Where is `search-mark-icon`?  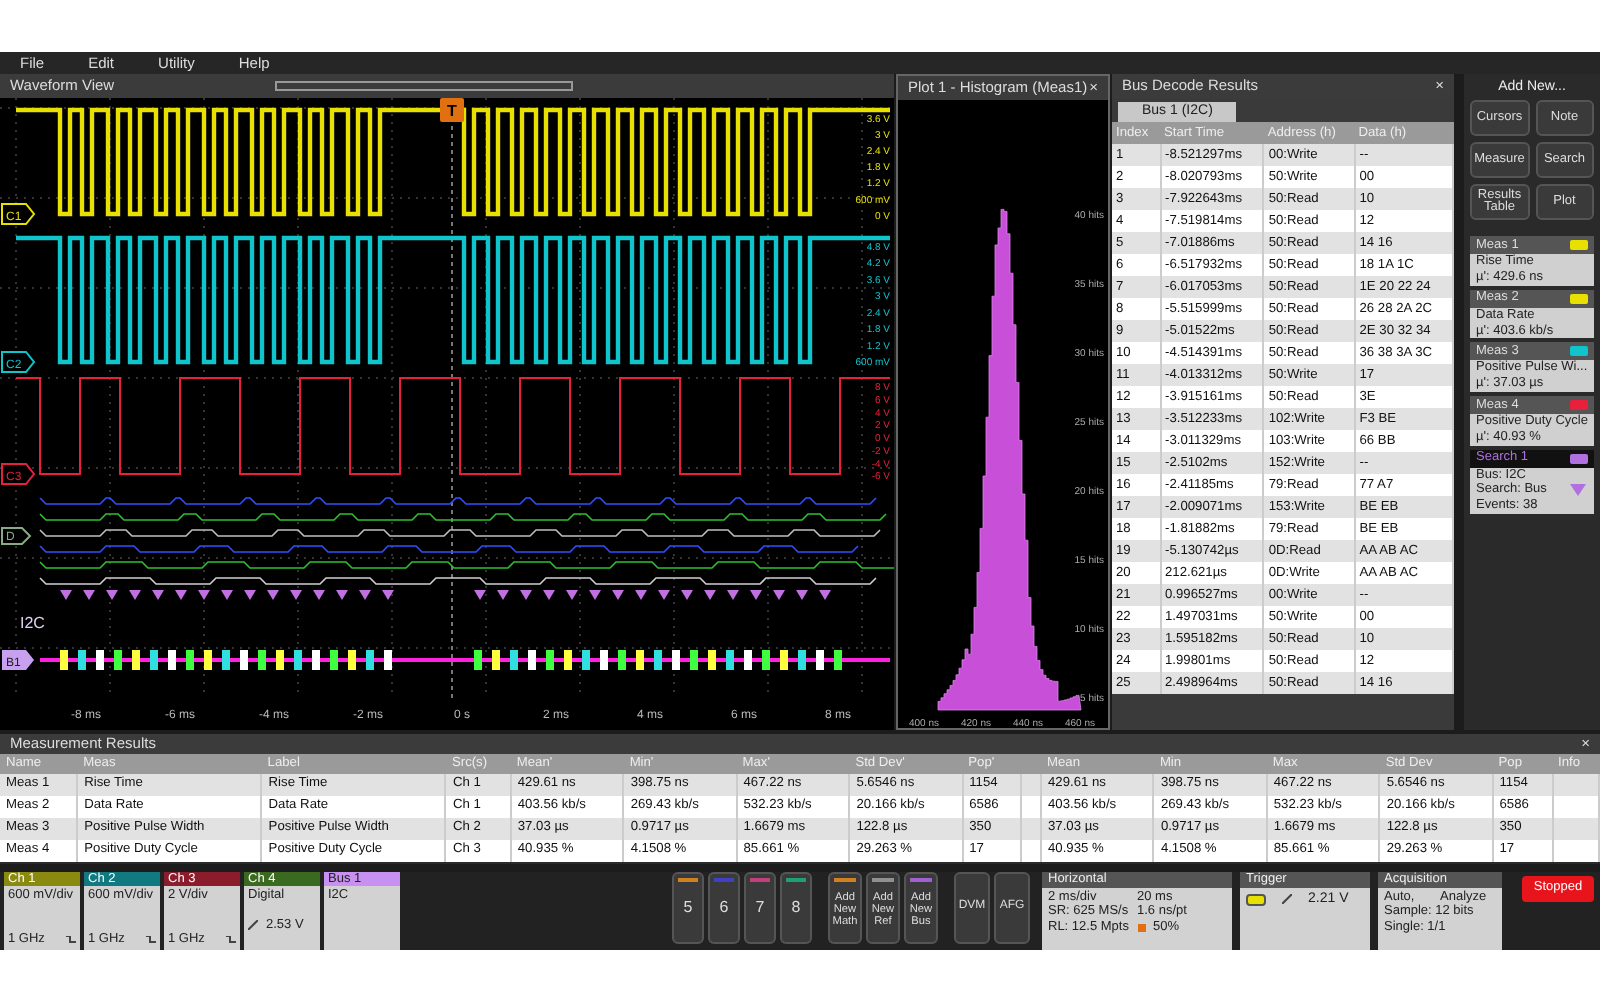
search-mark-icon is located at coordinates (1578, 490).